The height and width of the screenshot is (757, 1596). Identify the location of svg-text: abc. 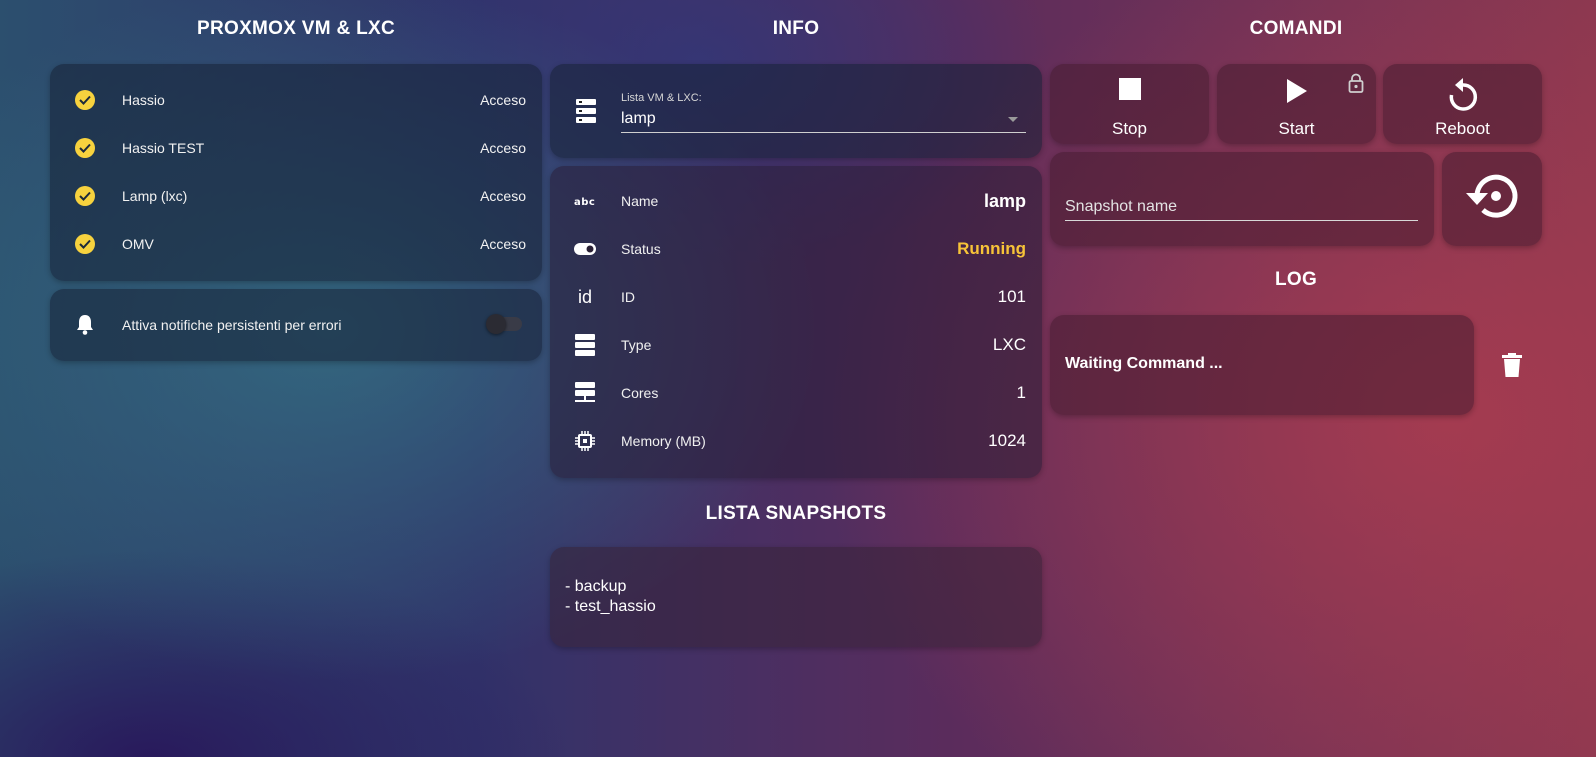
(584, 201).